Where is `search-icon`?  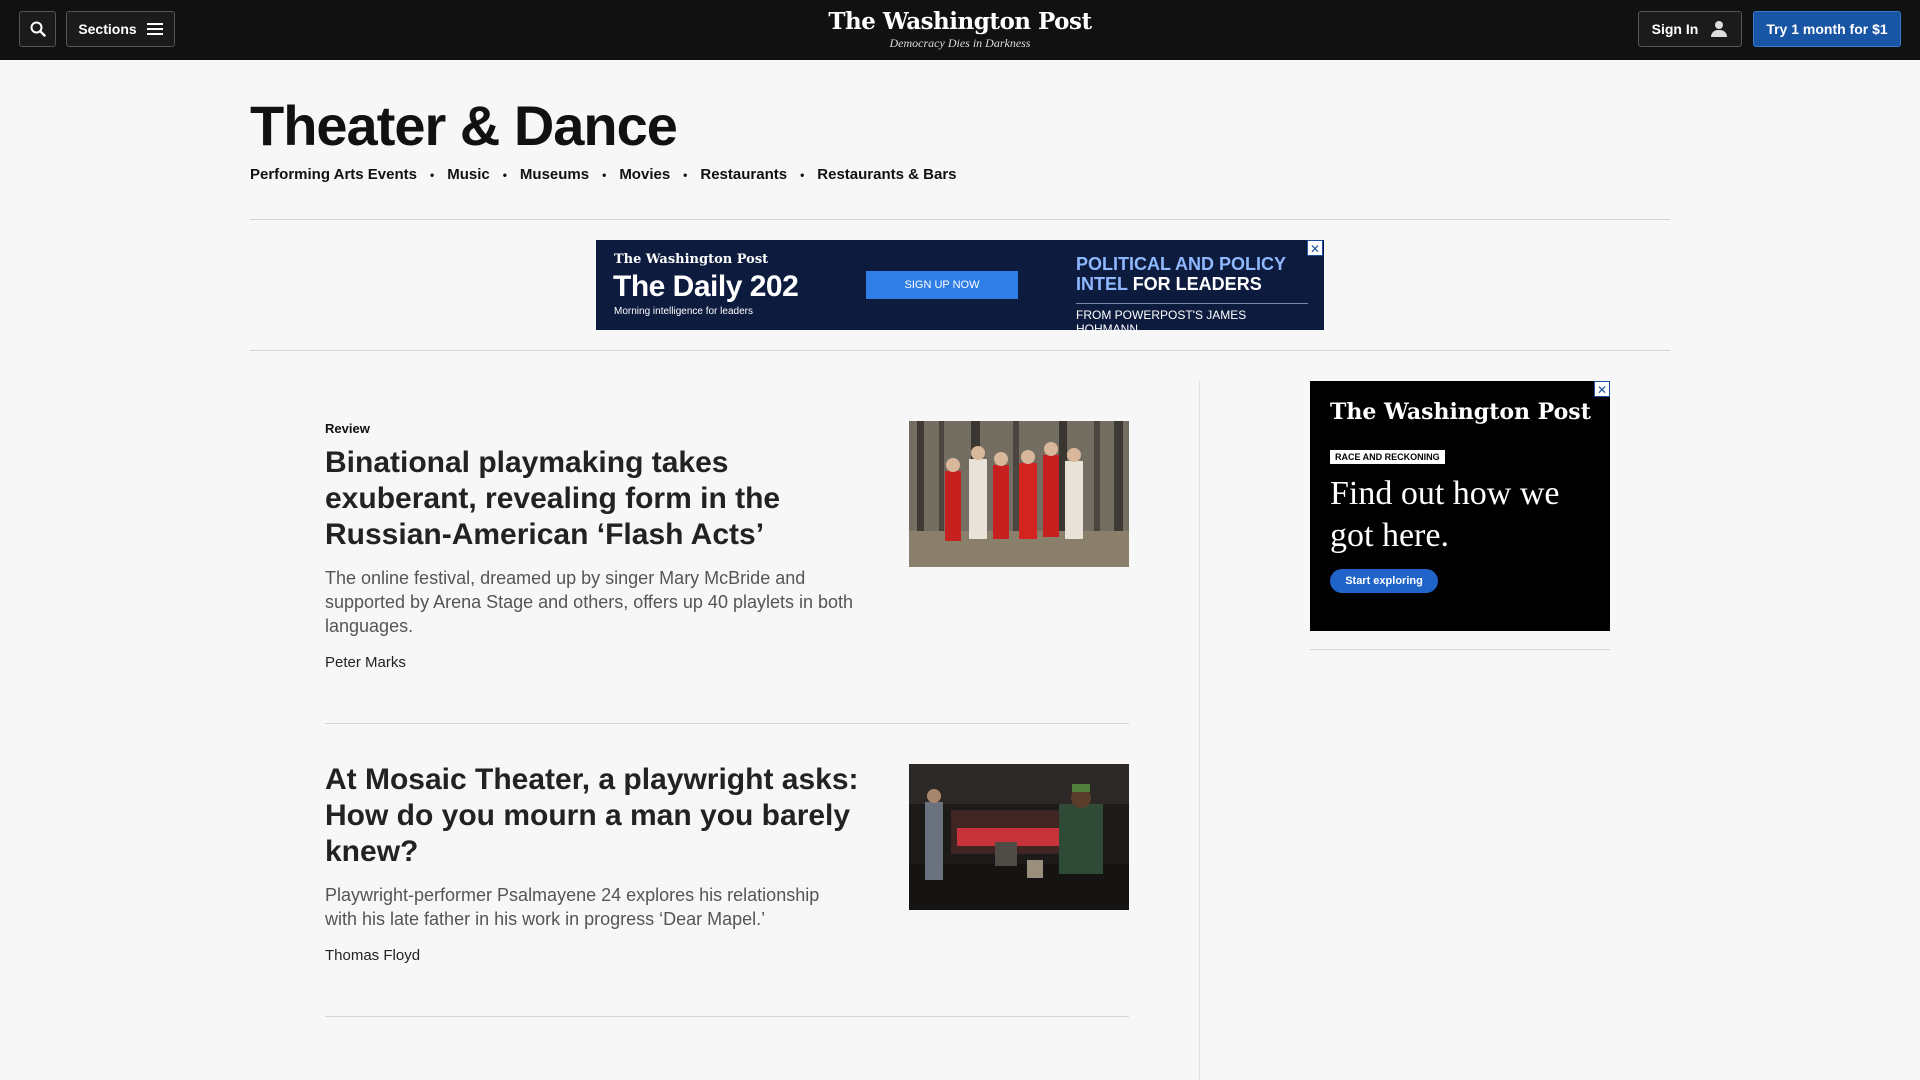
search-icon is located at coordinates (38, 29).